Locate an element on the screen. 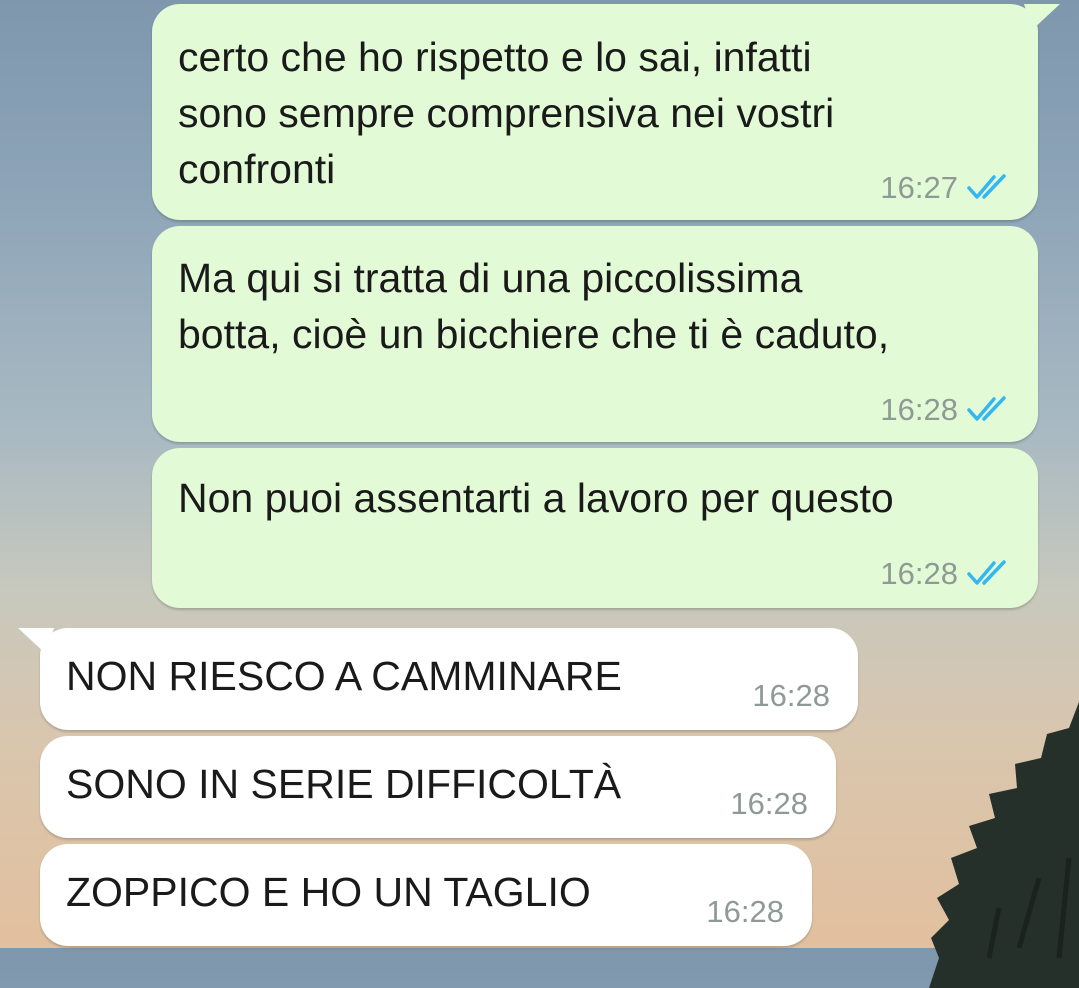  incoming-message: SONO IN SERIE DIFFICOLTÀ 16:28 is located at coordinates (438, 787).